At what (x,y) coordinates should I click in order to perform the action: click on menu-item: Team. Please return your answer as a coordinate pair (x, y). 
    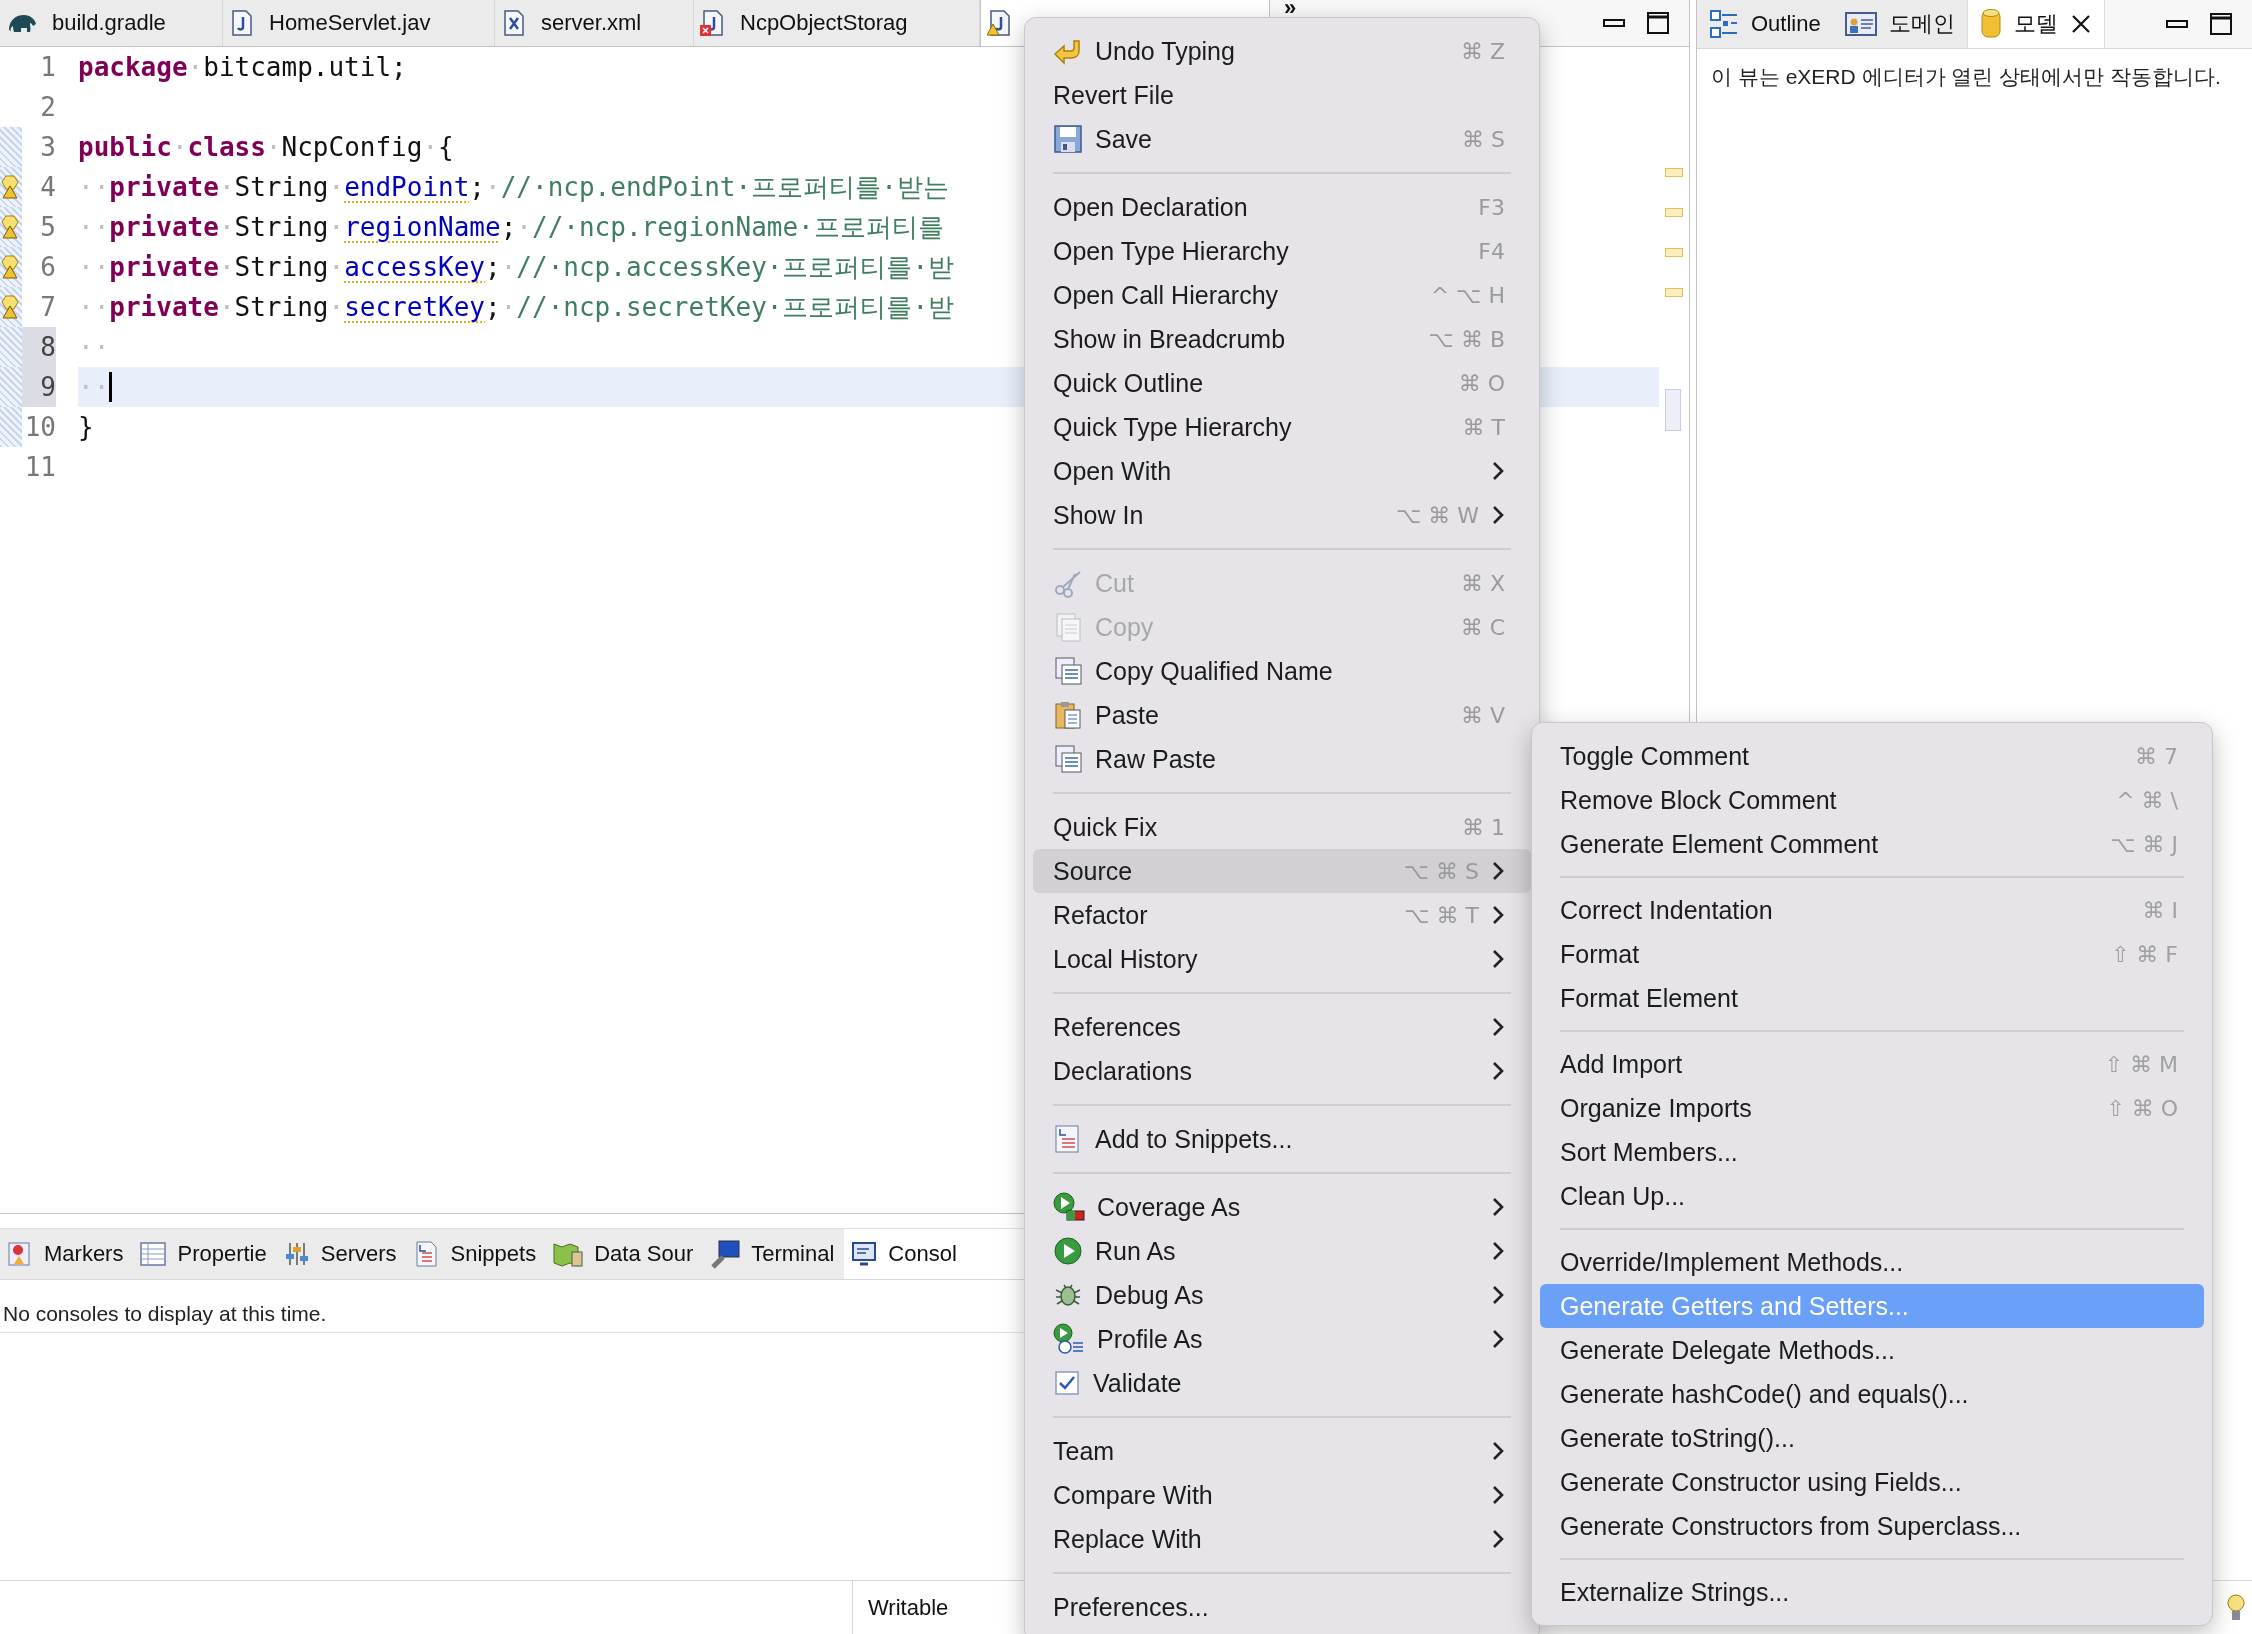
    Looking at the image, I should click on (1282, 1451).